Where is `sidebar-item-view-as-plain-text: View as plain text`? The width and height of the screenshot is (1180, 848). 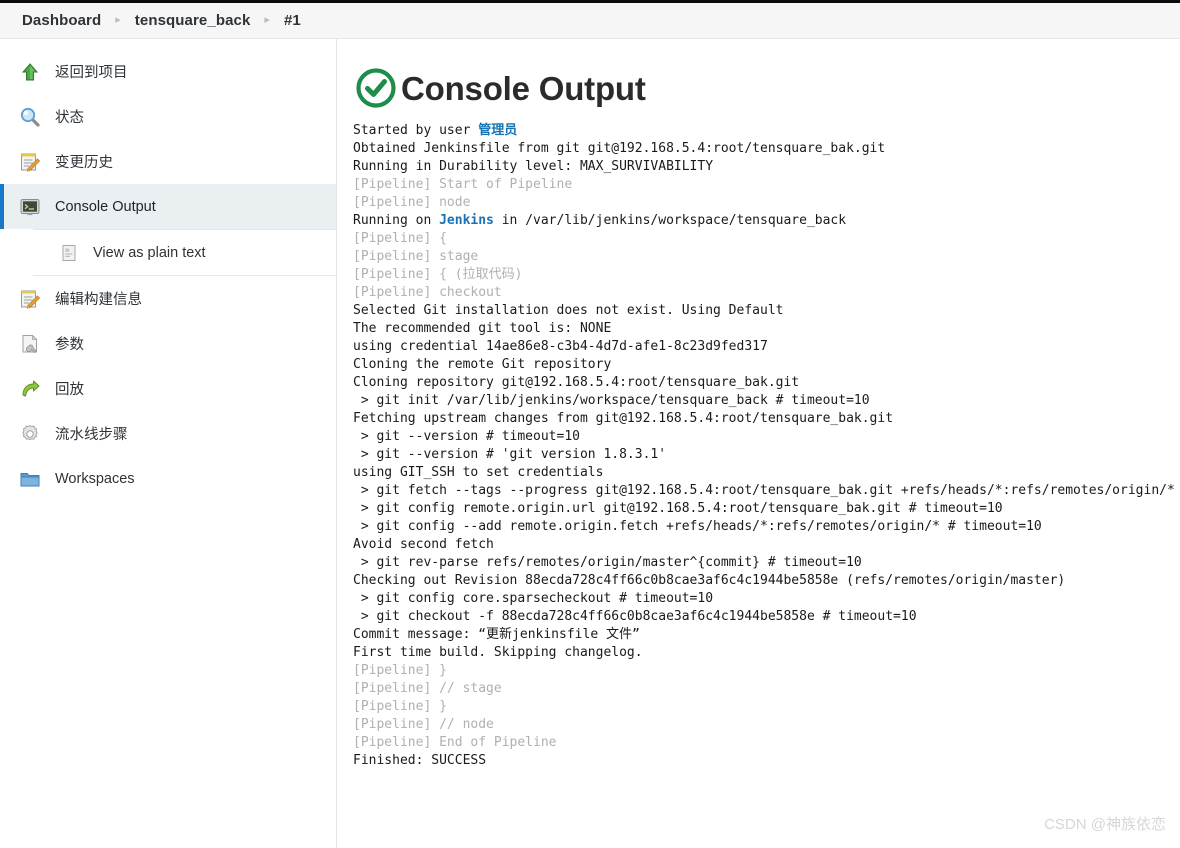 sidebar-item-view-as-plain-text: View as plain text is located at coordinates (184, 252).